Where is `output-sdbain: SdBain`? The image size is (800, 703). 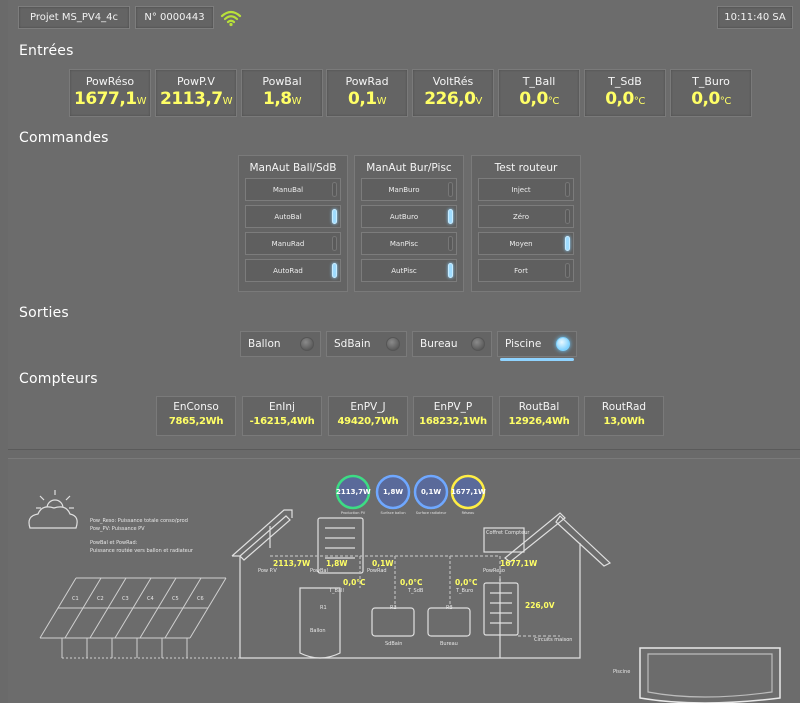 output-sdbain: SdBain is located at coordinates (366, 344).